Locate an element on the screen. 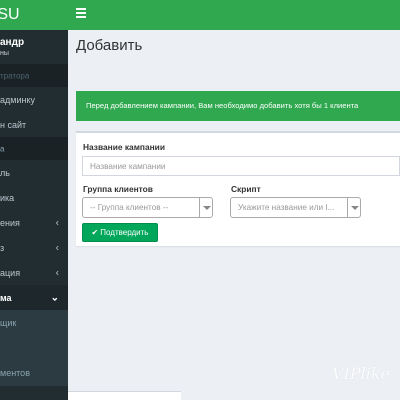 The height and width of the screenshot is (400, 400). check-icon: ✔ is located at coordinates (95, 232).